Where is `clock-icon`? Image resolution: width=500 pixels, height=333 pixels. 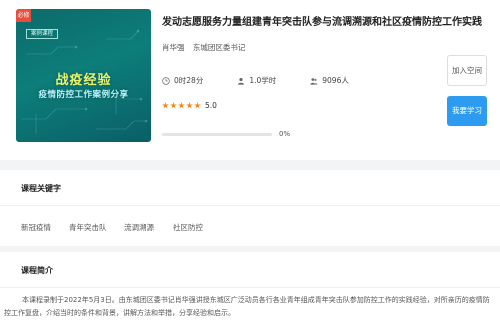
clock-icon is located at coordinates (166, 80).